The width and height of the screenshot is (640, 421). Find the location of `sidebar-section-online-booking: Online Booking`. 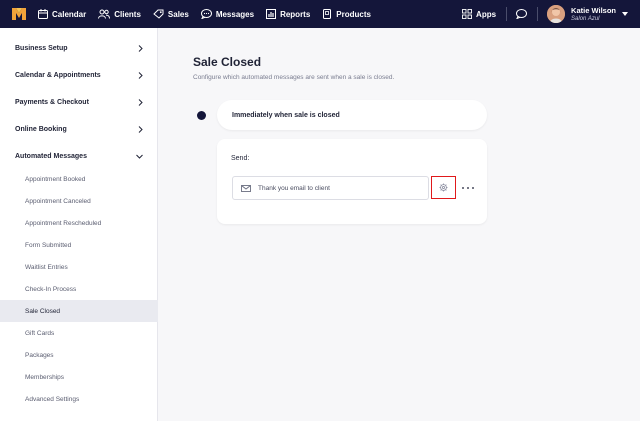

sidebar-section-online-booking: Online Booking is located at coordinates (79, 129).